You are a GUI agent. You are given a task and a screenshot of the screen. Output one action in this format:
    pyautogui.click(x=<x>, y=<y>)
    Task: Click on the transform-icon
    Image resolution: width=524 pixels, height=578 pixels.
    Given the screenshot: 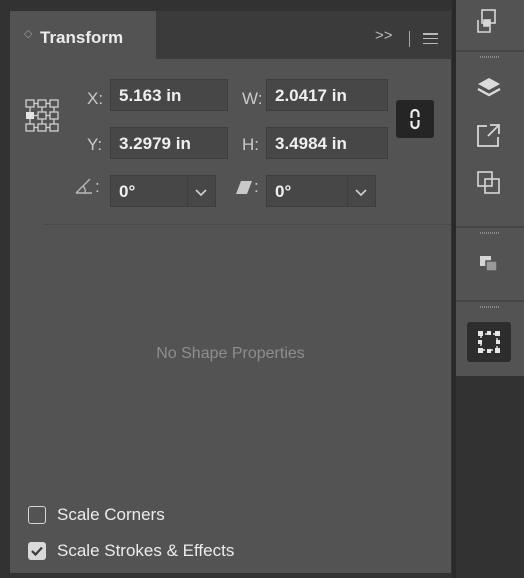 What is the action you would take?
    pyautogui.click(x=489, y=342)
    